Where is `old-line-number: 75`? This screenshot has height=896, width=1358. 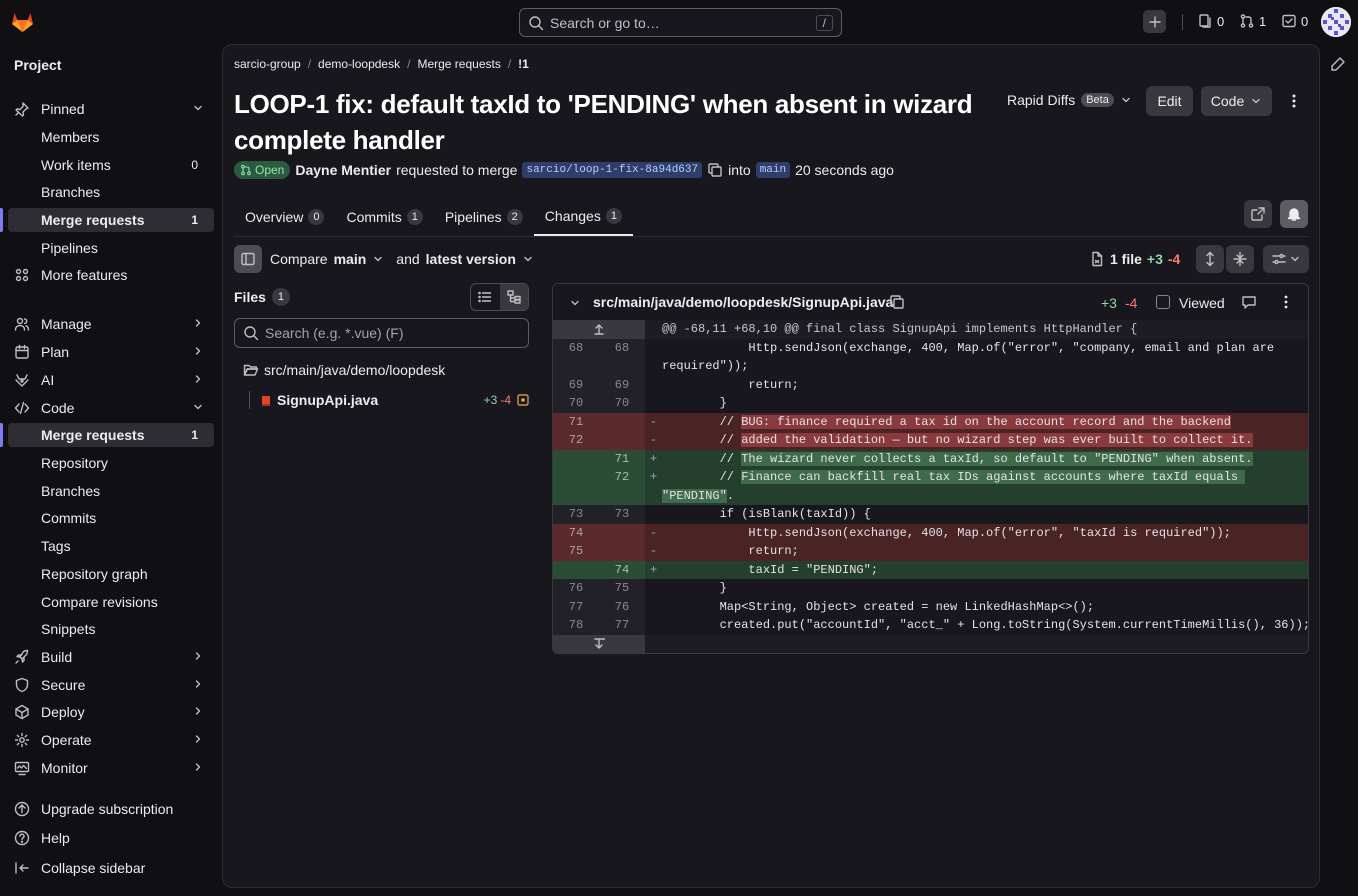
old-line-number: 75 is located at coordinates (576, 551).